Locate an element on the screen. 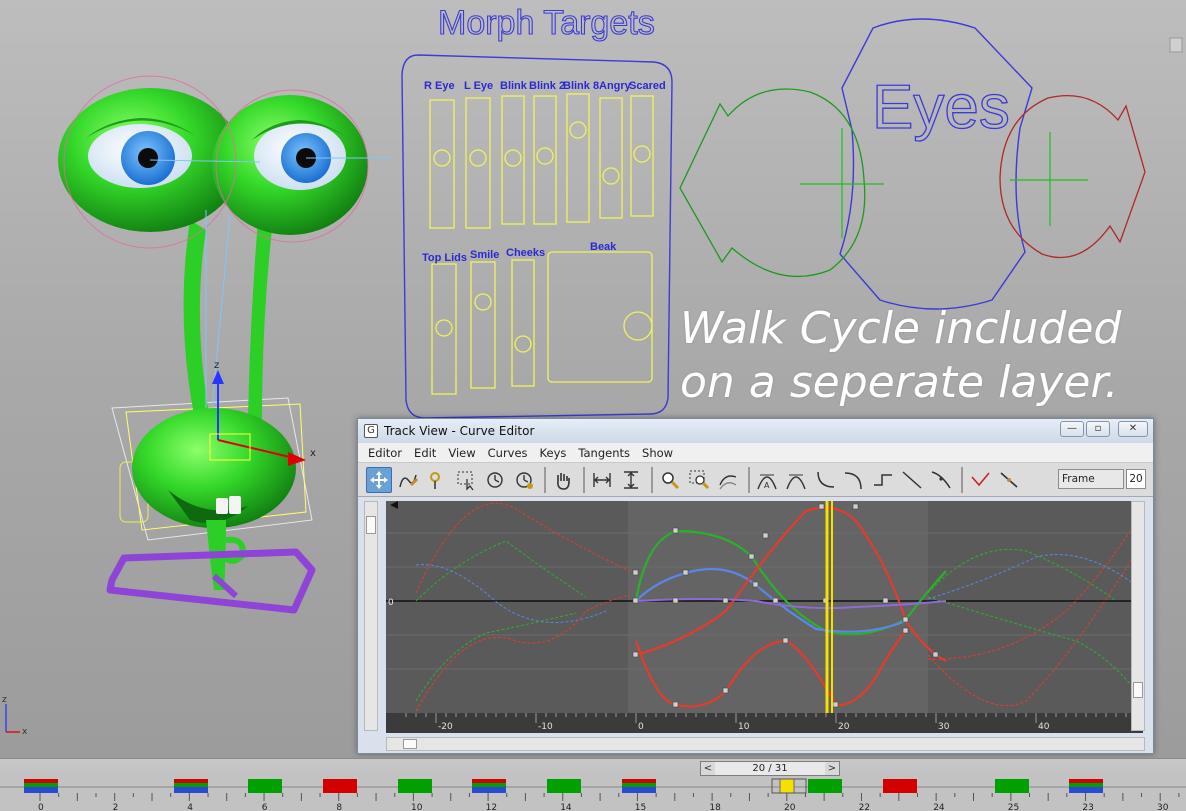 The width and height of the screenshot is (1186, 811). overlay-line-1: Walk Cycle included is located at coordinates (901, 328).